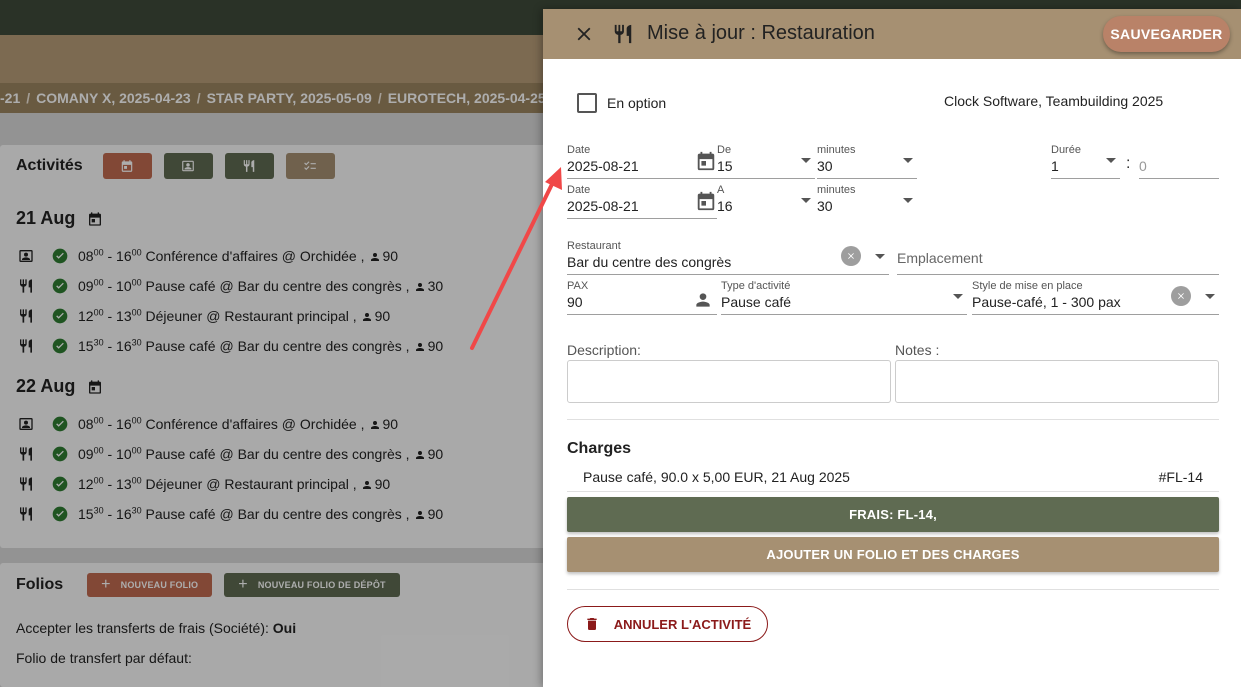  What do you see at coordinates (467, 98) in the screenshot?
I see `breadcrumb-item: EUROTECH, 2025-04-25` at bounding box center [467, 98].